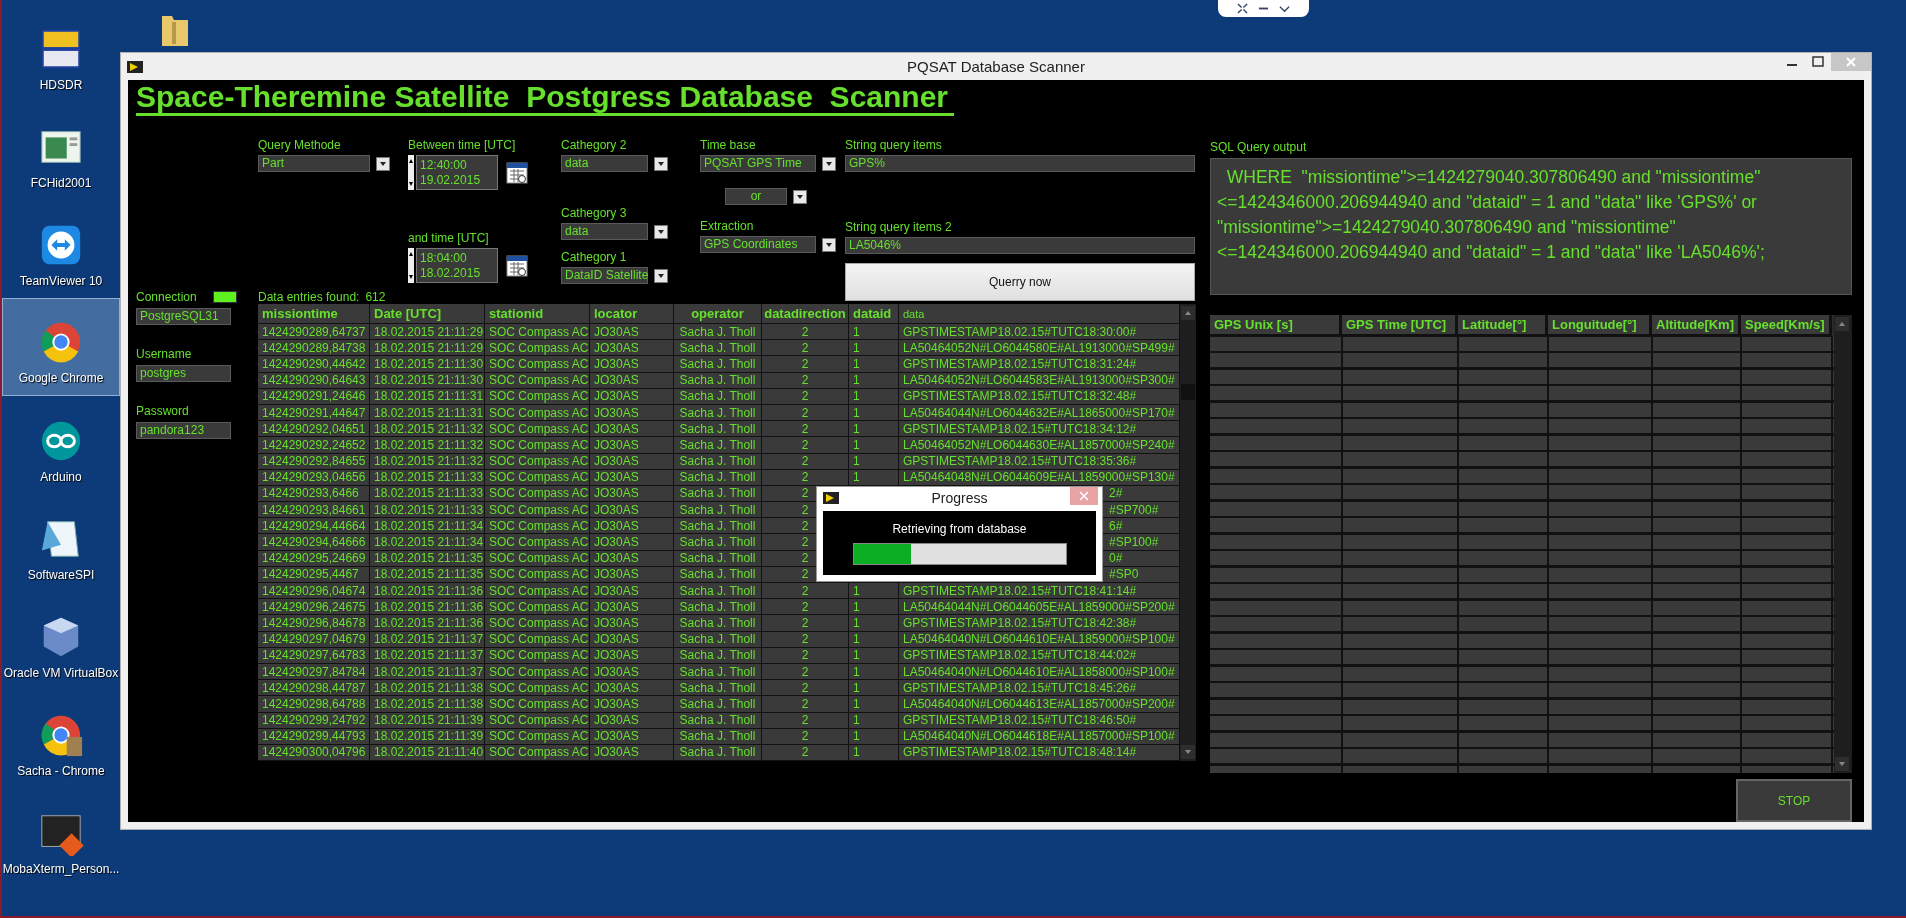 This screenshot has width=1906, height=918. Describe the element at coordinates (183, 430) in the screenshot. I see `password-field: pandora123` at that location.